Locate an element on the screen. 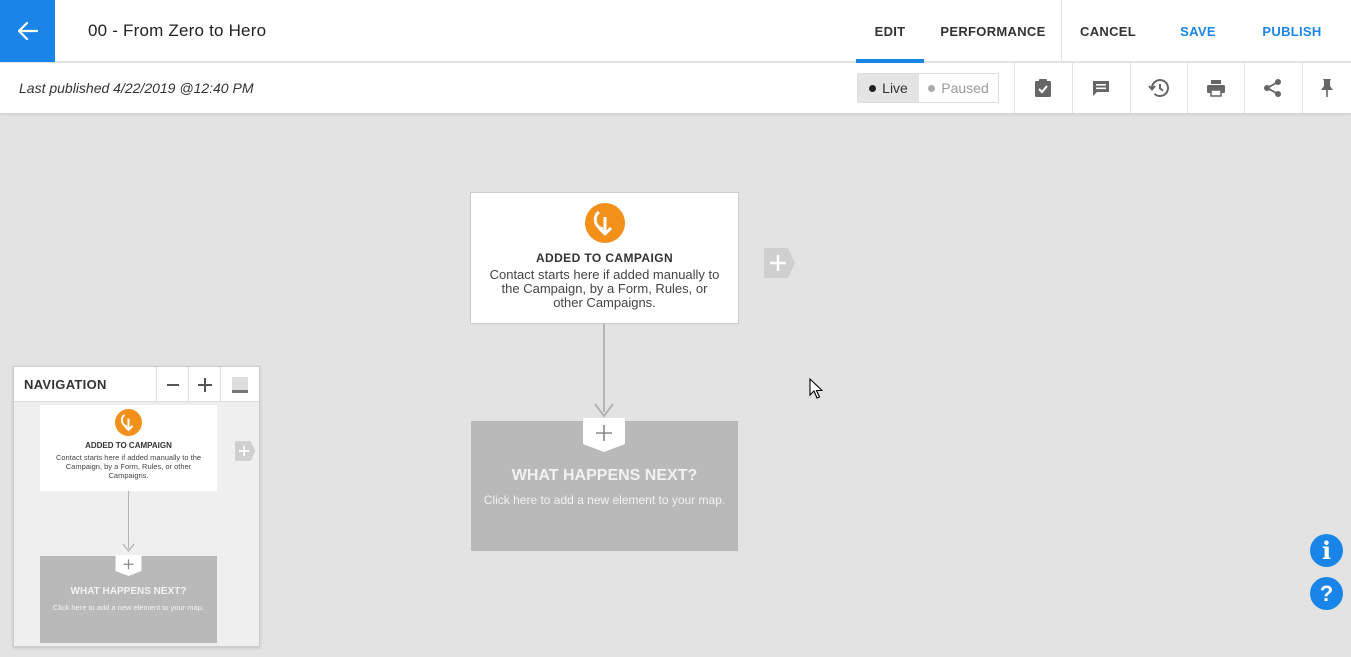 This screenshot has width=1351, height=657. mini-connector is located at coordinates (128, 520).